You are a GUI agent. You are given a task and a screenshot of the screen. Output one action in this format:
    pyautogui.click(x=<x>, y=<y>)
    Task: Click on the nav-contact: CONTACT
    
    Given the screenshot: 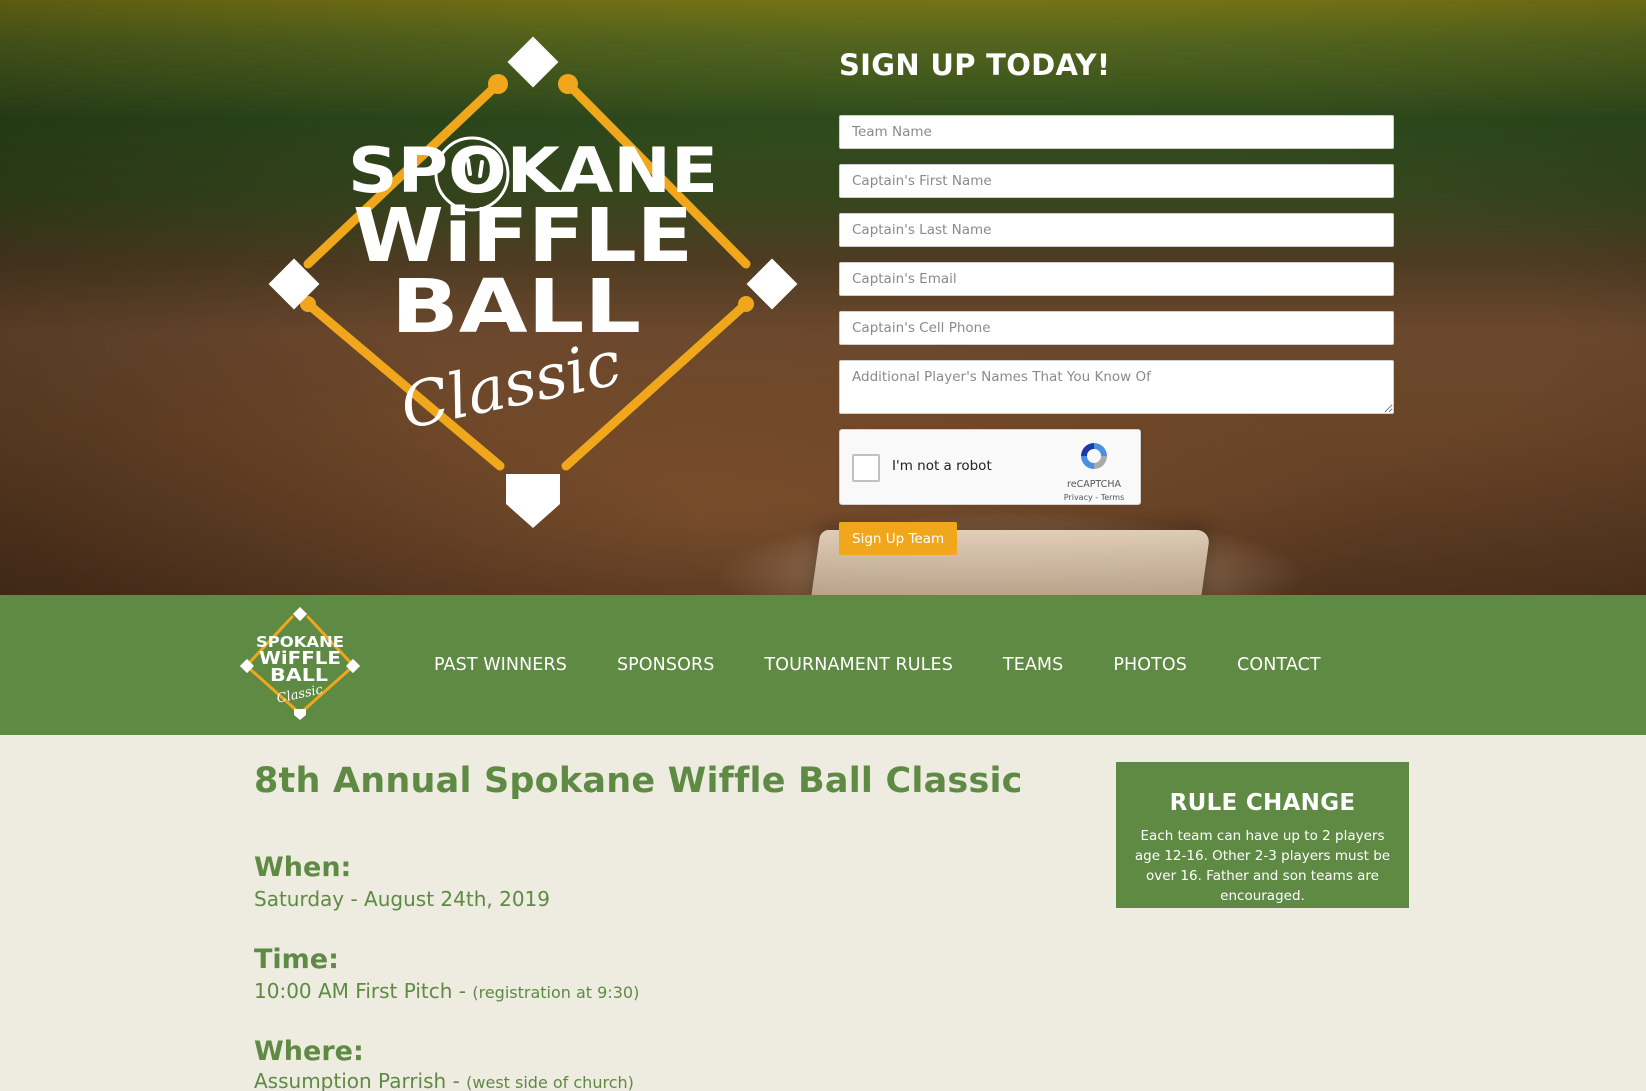 What is the action you would take?
    pyautogui.click(x=1279, y=665)
    